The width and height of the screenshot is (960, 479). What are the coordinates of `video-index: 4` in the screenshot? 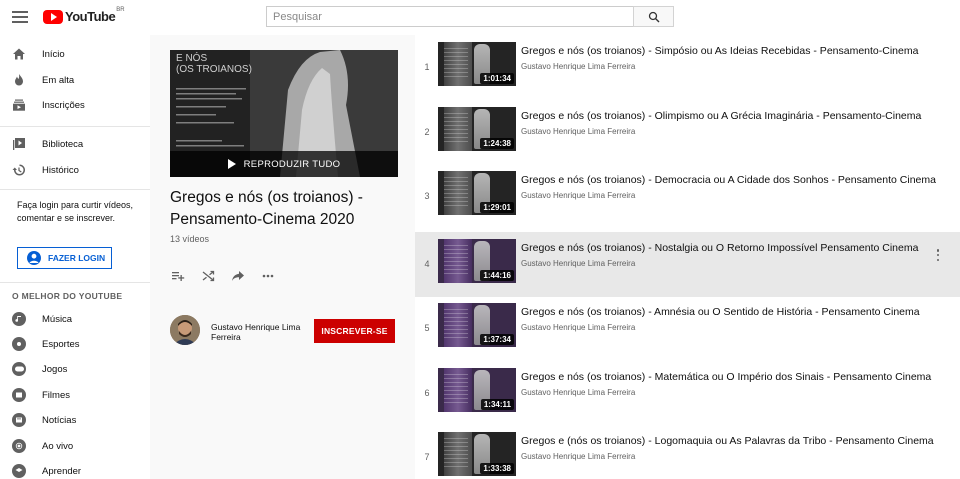 It's located at (427, 264).